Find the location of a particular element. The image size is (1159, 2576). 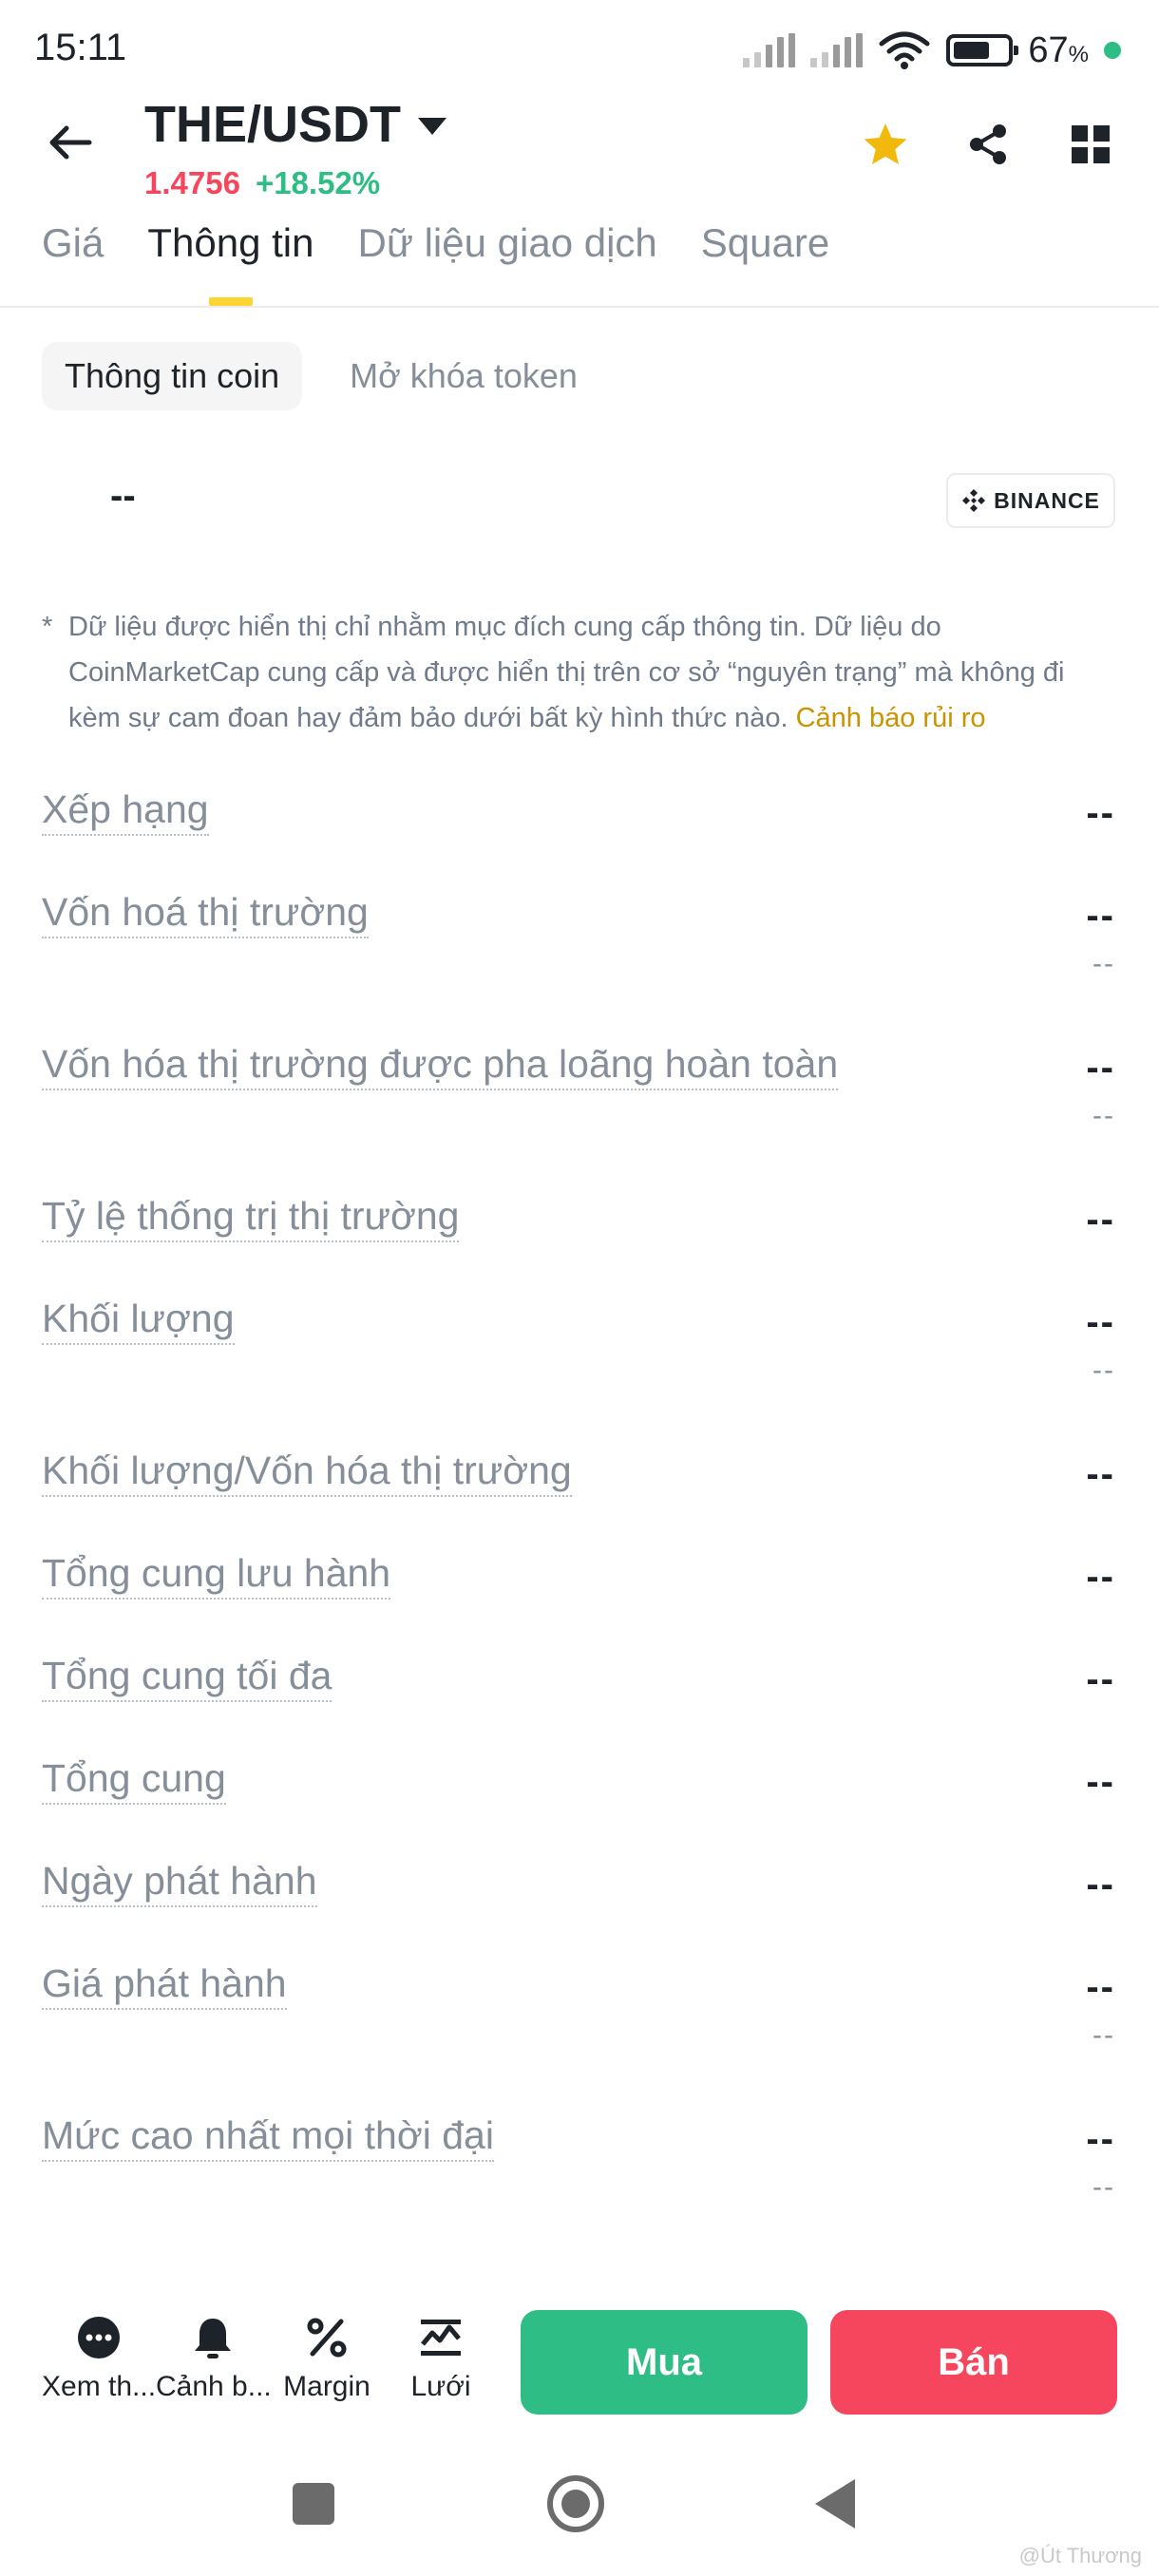

layout-button is located at coordinates (1090, 144).